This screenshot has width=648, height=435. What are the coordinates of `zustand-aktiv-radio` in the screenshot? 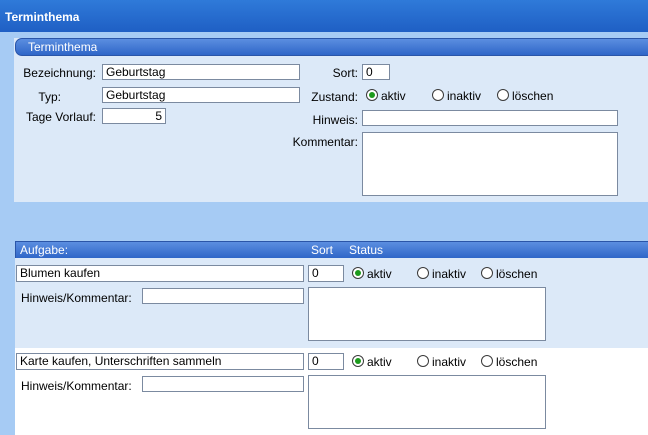 It's located at (372, 95).